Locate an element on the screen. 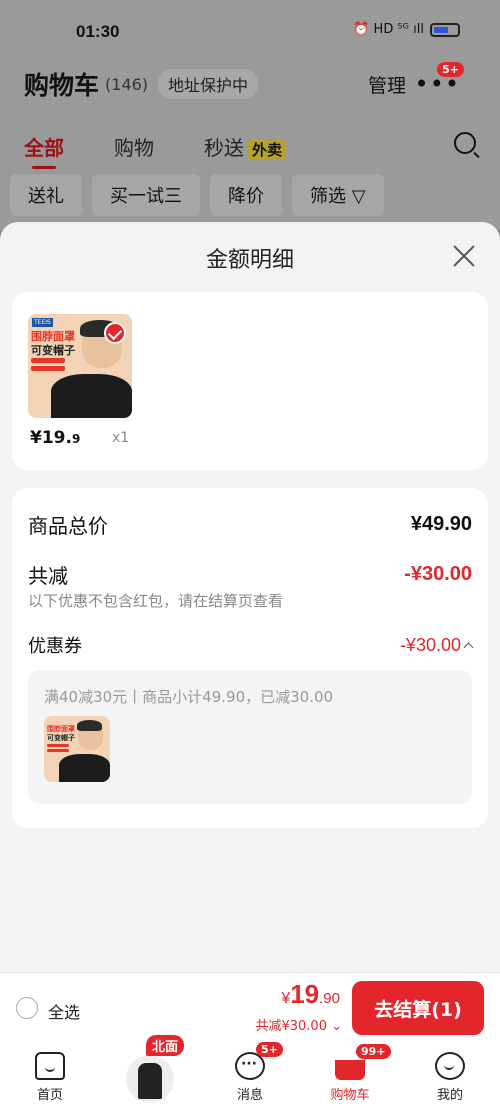 The image size is (500, 1111). status-icons: ⏰ HD ⁵ᴳ ıll is located at coordinates (406, 29).